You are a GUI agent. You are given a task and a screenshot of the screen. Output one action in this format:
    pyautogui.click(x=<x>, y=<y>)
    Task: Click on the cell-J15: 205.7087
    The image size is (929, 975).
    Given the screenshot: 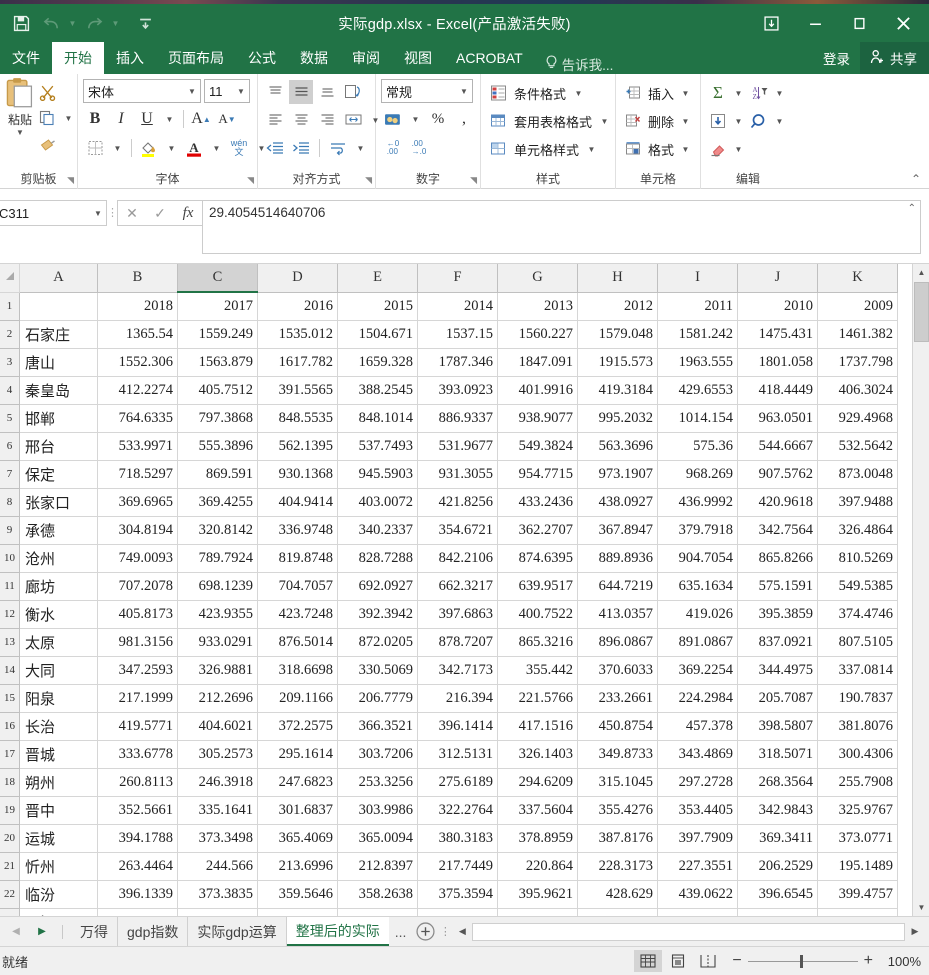 What is the action you would take?
    pyautogui.click(x=777, y=698)
    